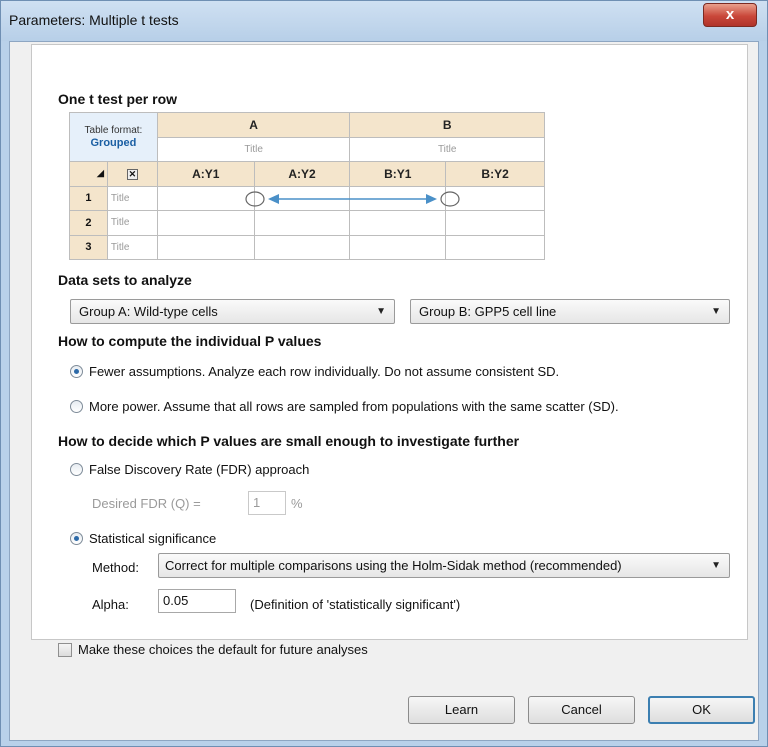  What do you see at coordinates (431, 199) in the screenshot?
I see `arrow-right-head` at bounding box center [431, 199].